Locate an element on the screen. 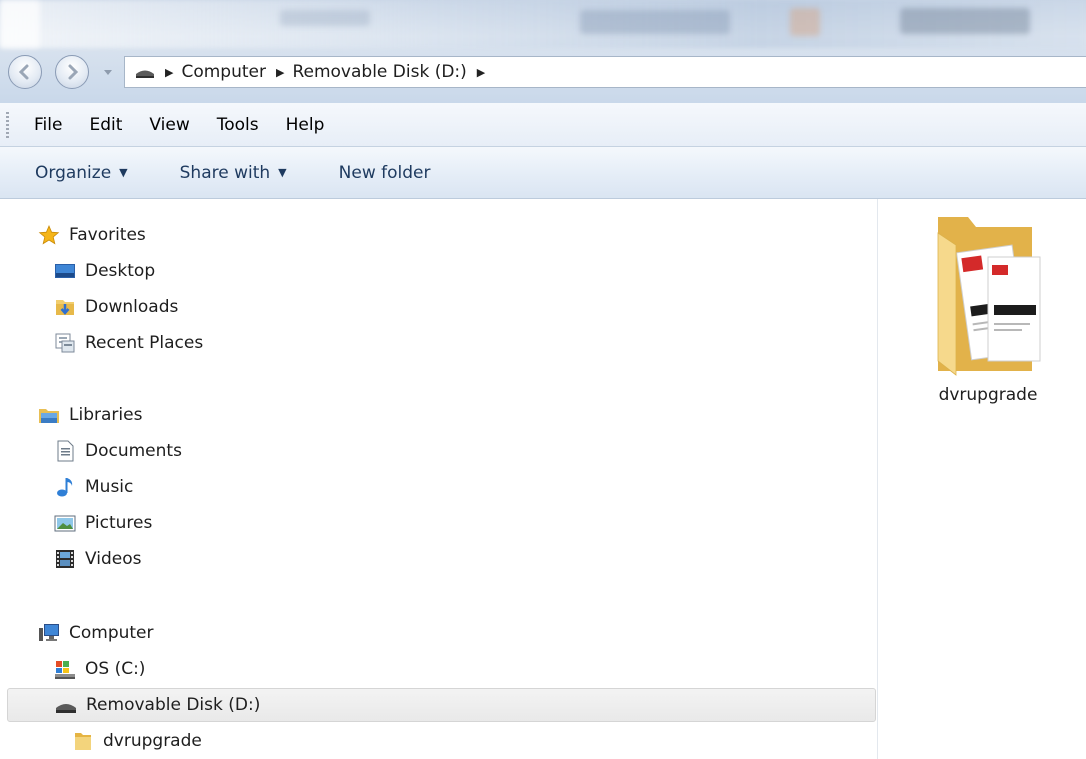  nav-item-label: dvrupgrade is located at coordinates (152, 741).